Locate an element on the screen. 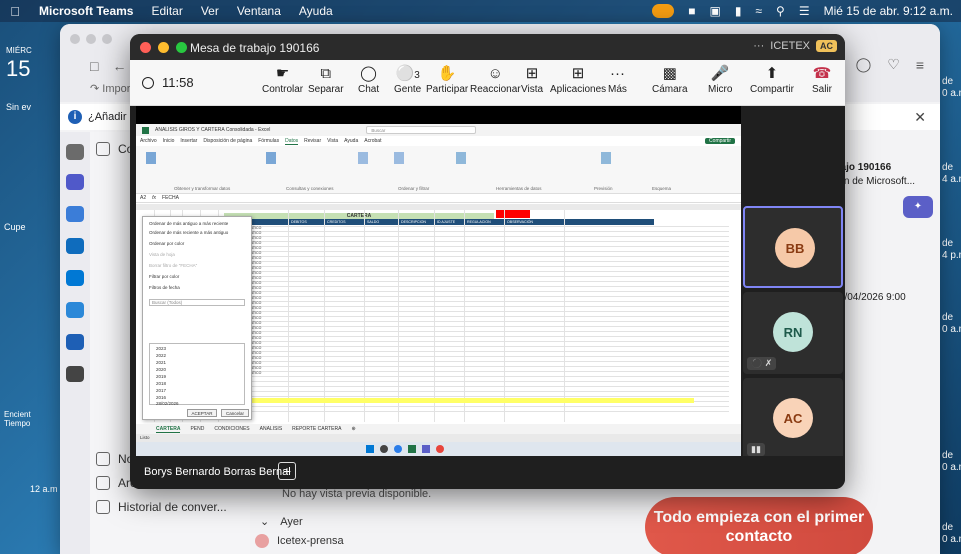 Image resolution: width=961 pixels, height=554 pixels. chevron-down-icon: ⌄ is located at coordinates (264, 522).